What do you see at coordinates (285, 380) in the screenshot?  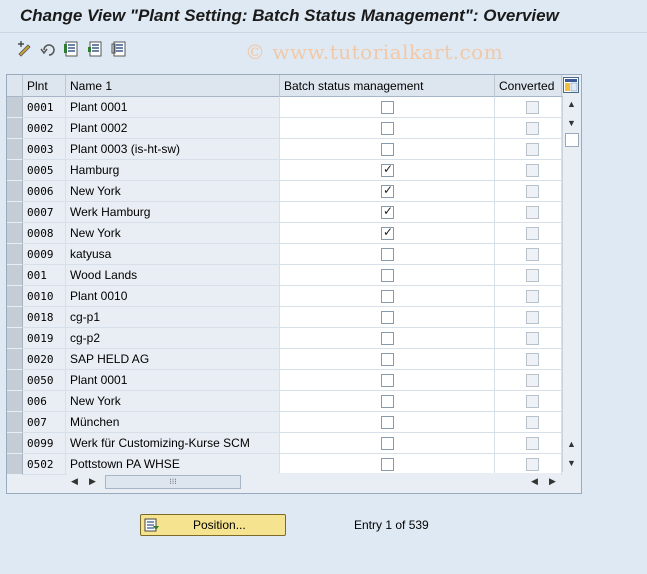 I see `table-row: 0050 Plant 0001` at bounding box center [285, 380].